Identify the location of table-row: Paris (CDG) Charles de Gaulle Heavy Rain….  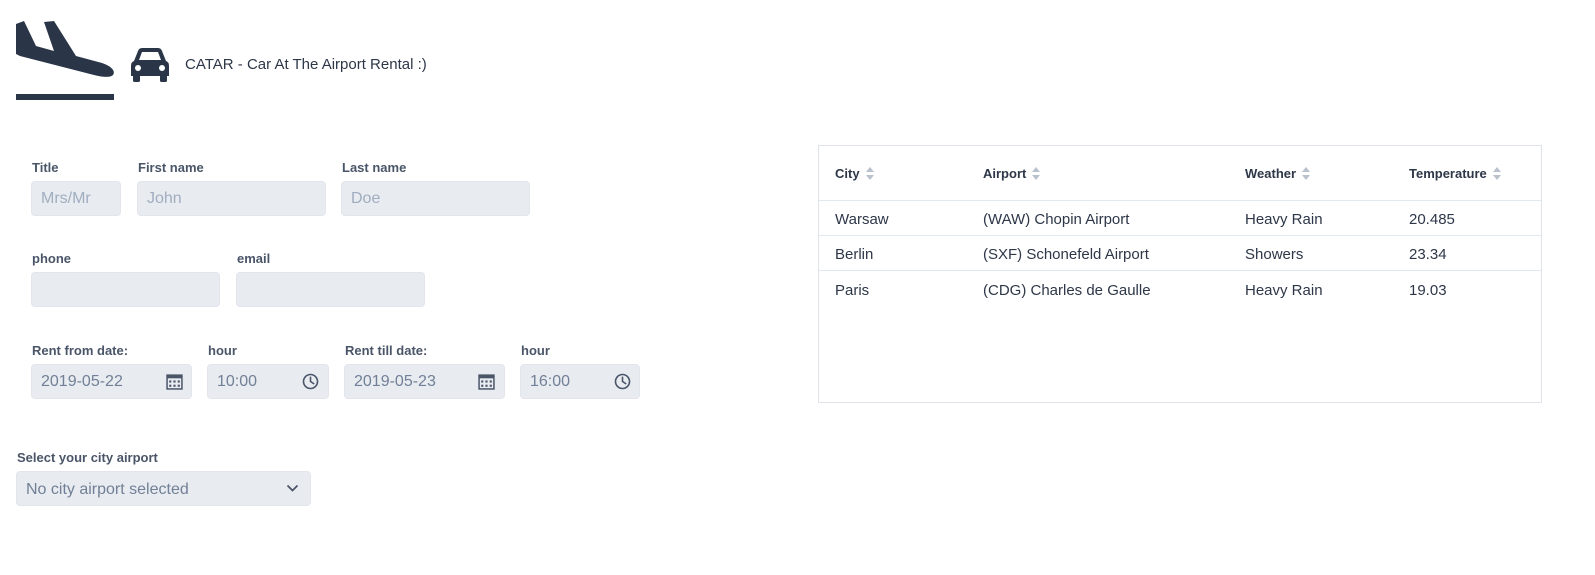
(1180, 289).